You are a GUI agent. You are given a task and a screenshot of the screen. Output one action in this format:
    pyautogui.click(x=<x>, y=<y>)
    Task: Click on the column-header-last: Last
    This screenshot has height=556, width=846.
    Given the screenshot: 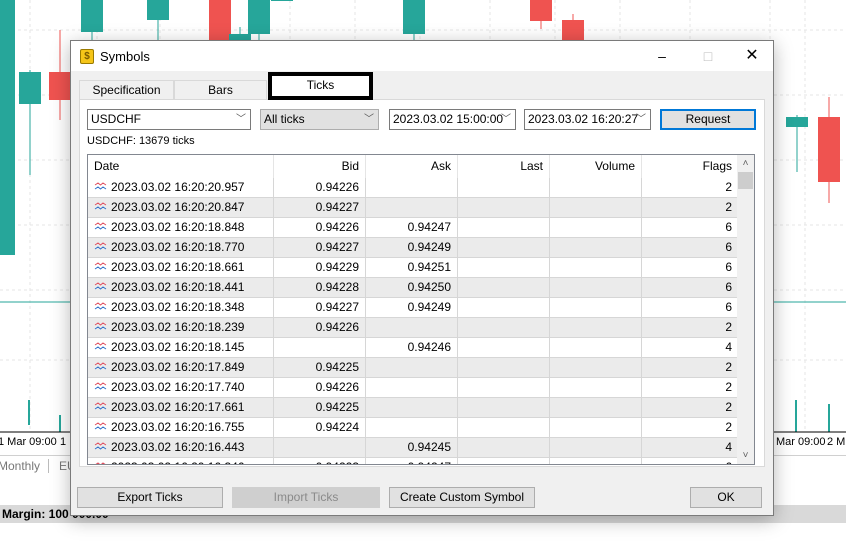 What is the action you would take?
    pyautogui.click(x=504, y=166)
    